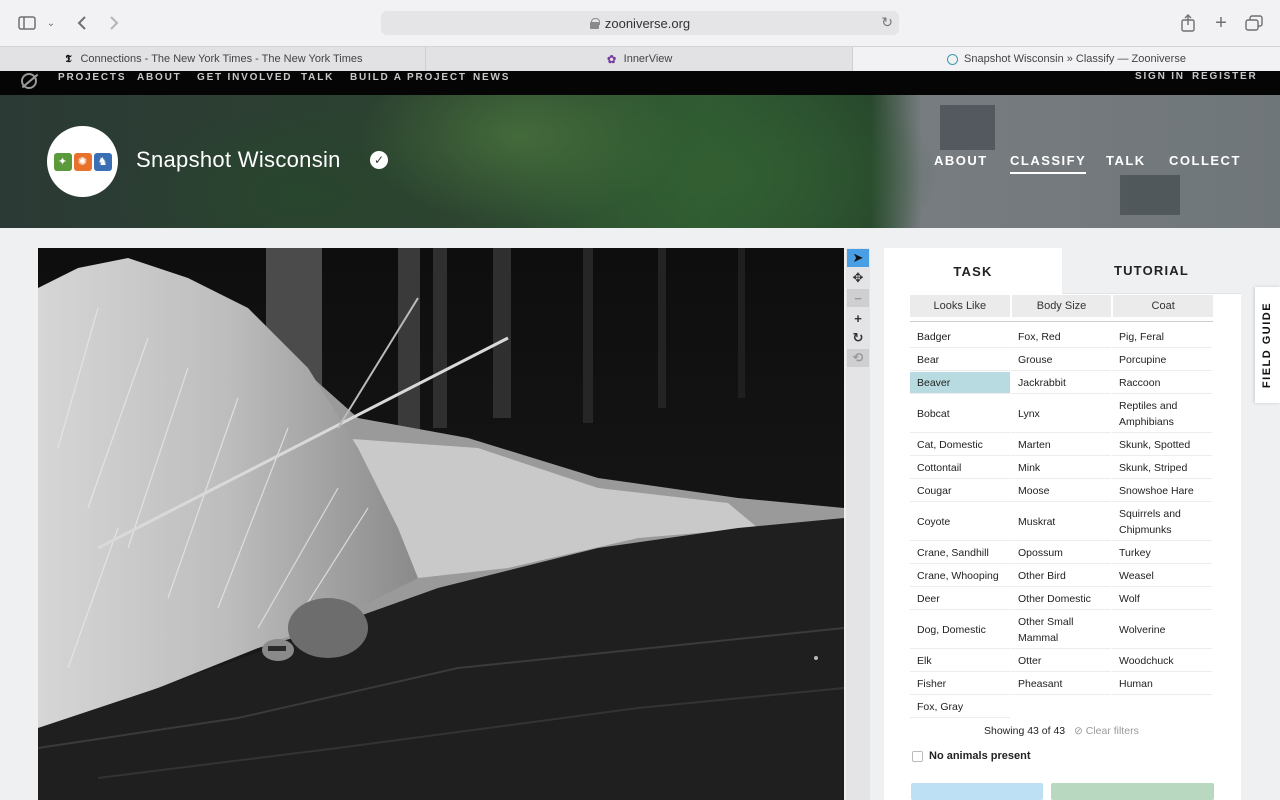 This screenshot has height=800, width=1280. Describe the element at coordinates (960, 661) in the screenshot. I see `species-option: Elk` at that location.